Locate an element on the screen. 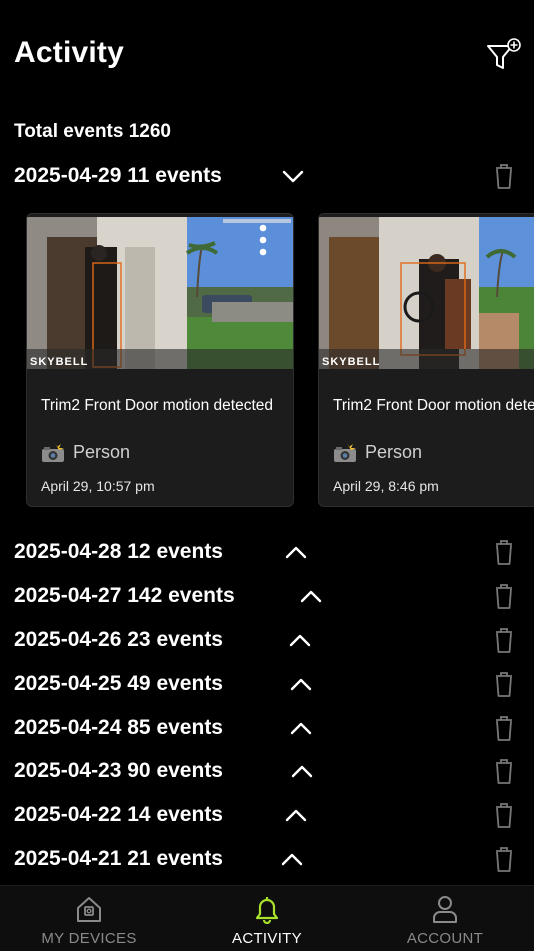 The image size is (534, 951). bottom-tab-bar: MY DEVICES ACTIVITY ACCOUNT is located at coordinates (267, 918).